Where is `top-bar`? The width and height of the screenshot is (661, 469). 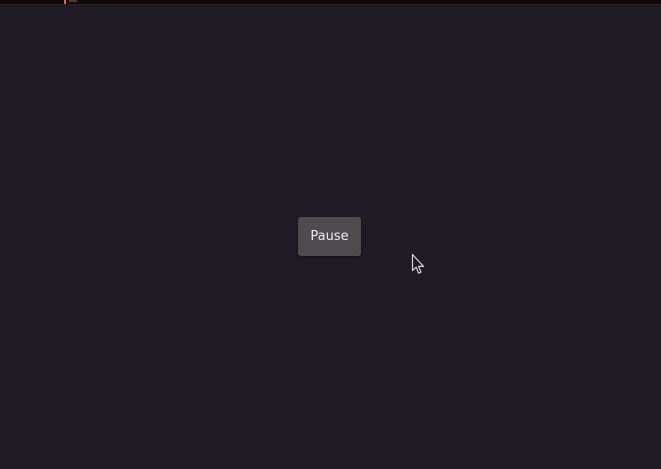
top-bar is located at coordinates (330, 2).